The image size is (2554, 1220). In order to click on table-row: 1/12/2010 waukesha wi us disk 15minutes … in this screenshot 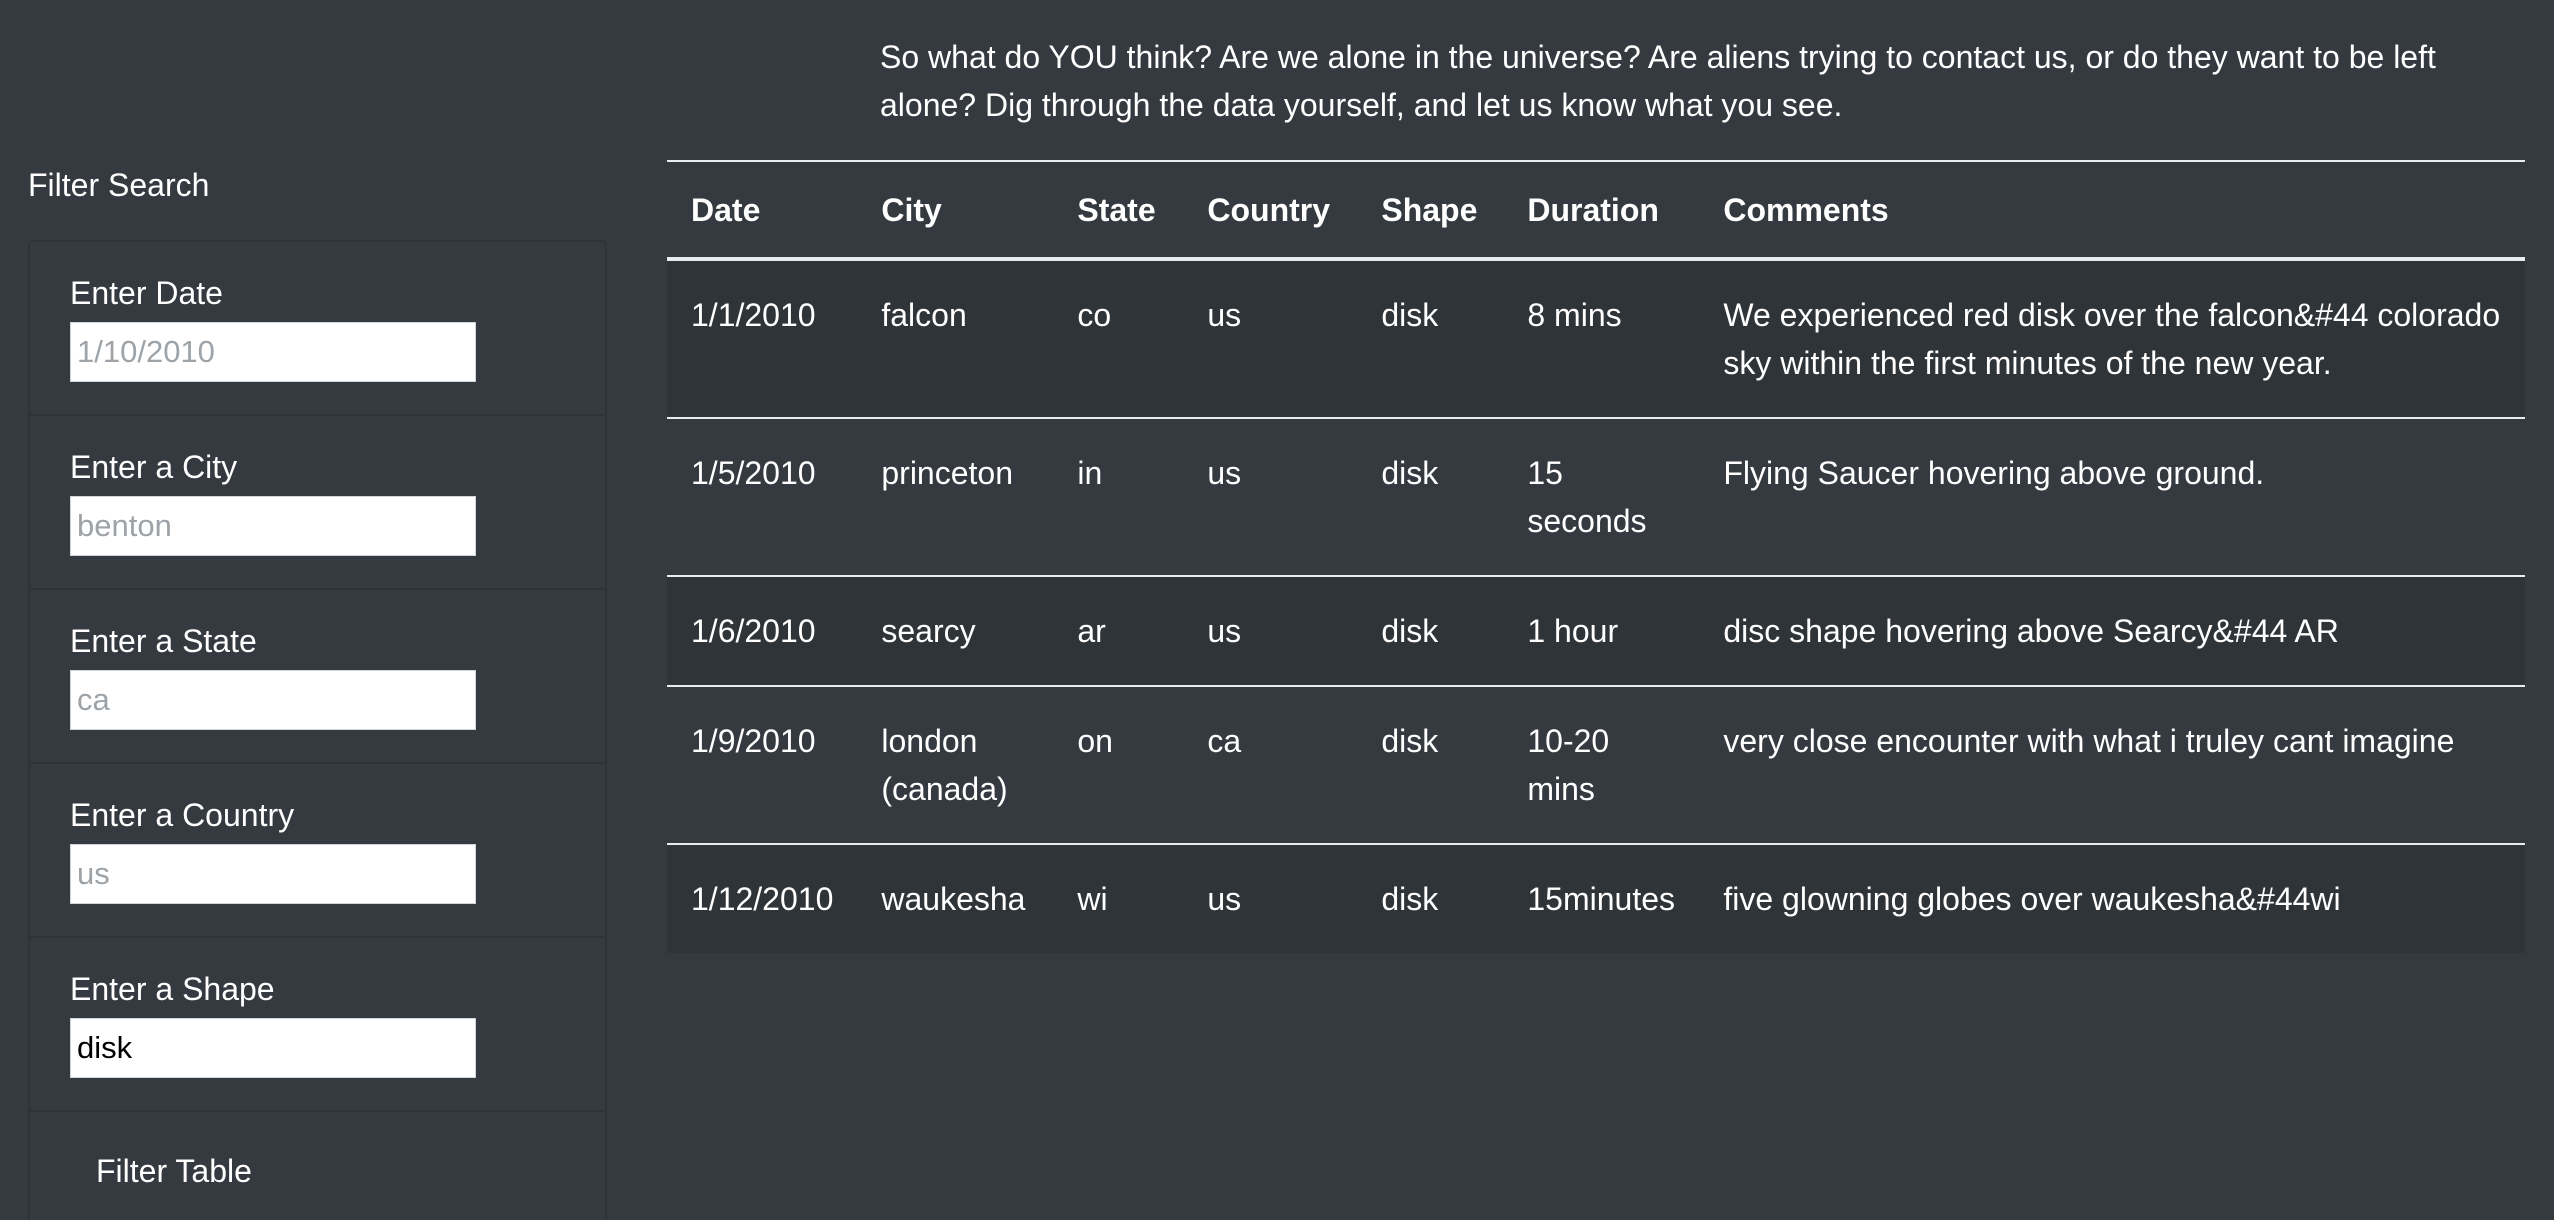, I will do `click(1596, 898)`.